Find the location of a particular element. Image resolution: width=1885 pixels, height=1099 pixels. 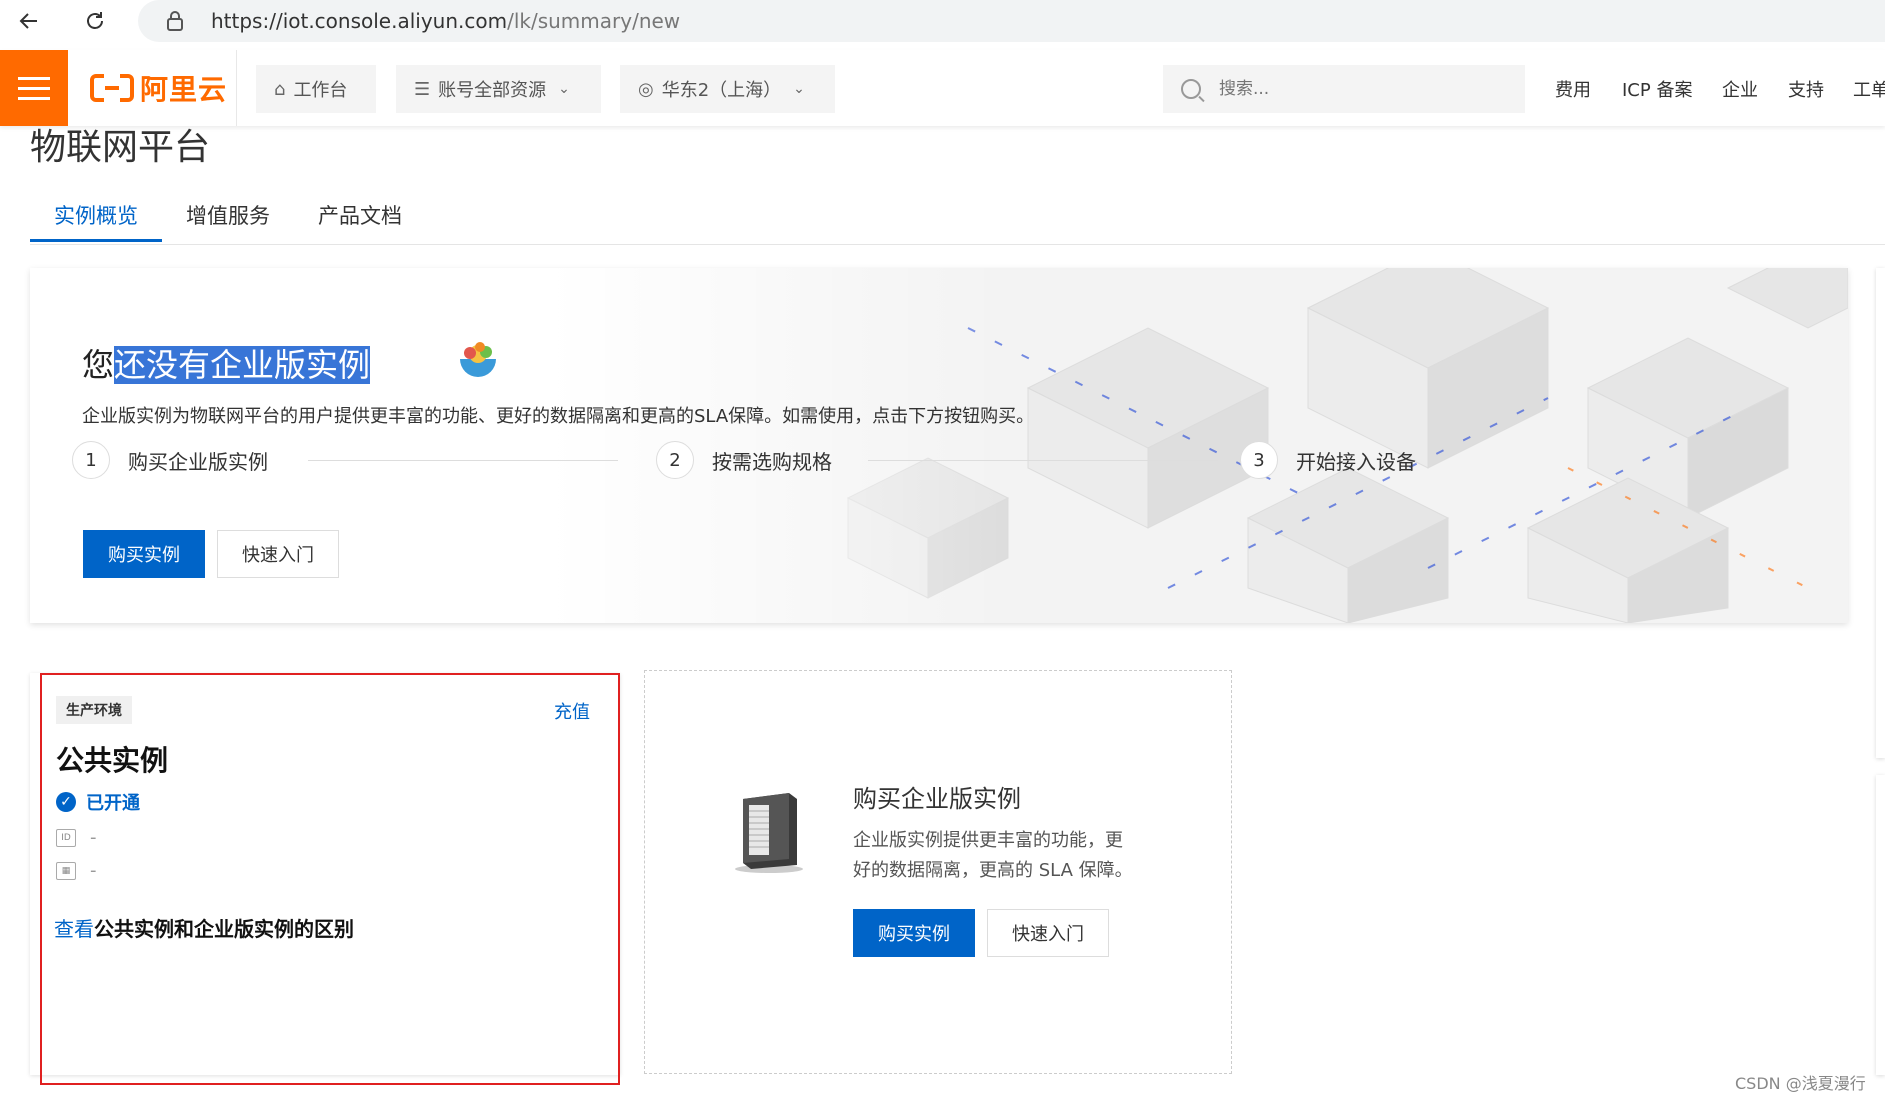

salad-bowl-icon is located at coordinates (478, 359).